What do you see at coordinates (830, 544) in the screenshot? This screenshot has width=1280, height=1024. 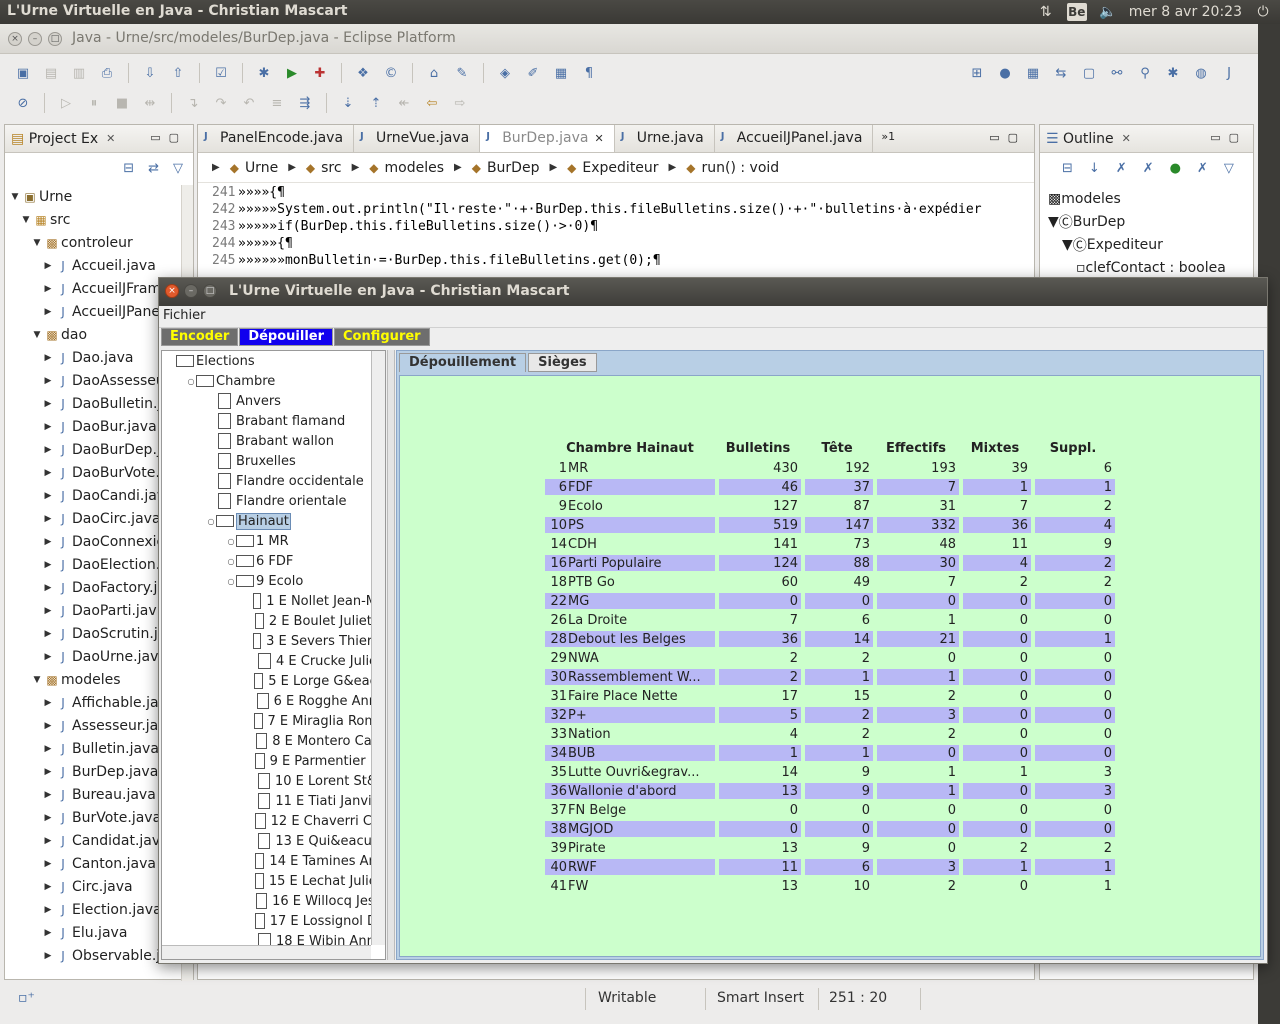 I see `table-row: 14 CDH 141 73 48 11 9` at bounding box center [830, 544].